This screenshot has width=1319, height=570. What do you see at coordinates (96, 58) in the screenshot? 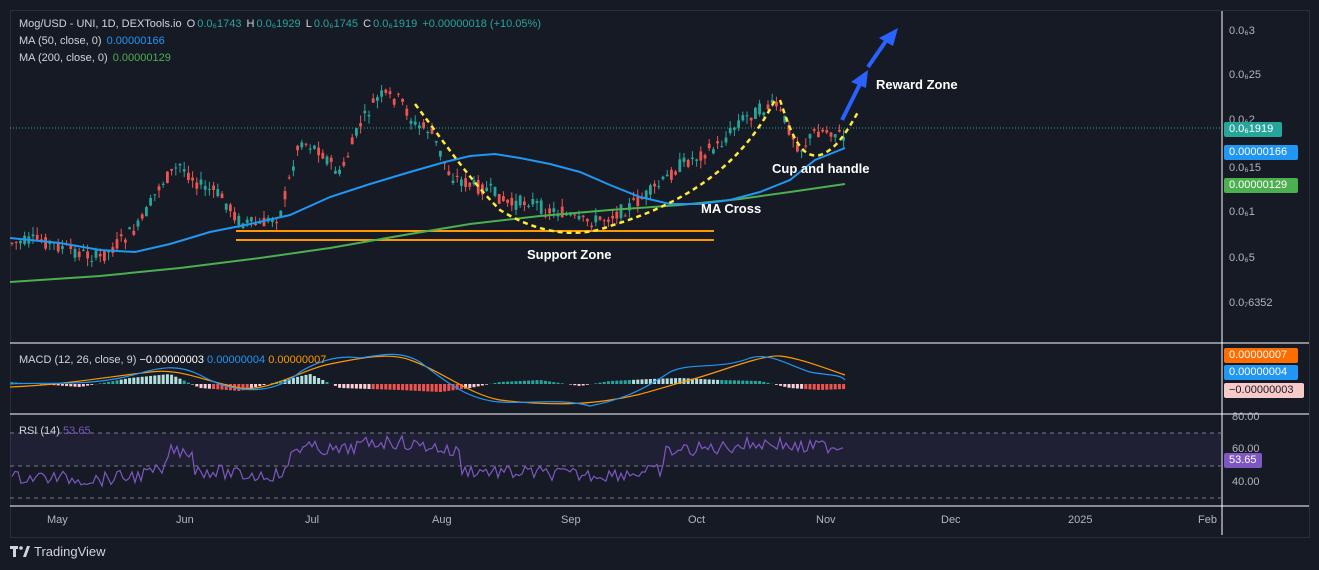
I see `ma200-legend: MA (200, close, 0) 0.00000129` at bounding box center [96, 58].